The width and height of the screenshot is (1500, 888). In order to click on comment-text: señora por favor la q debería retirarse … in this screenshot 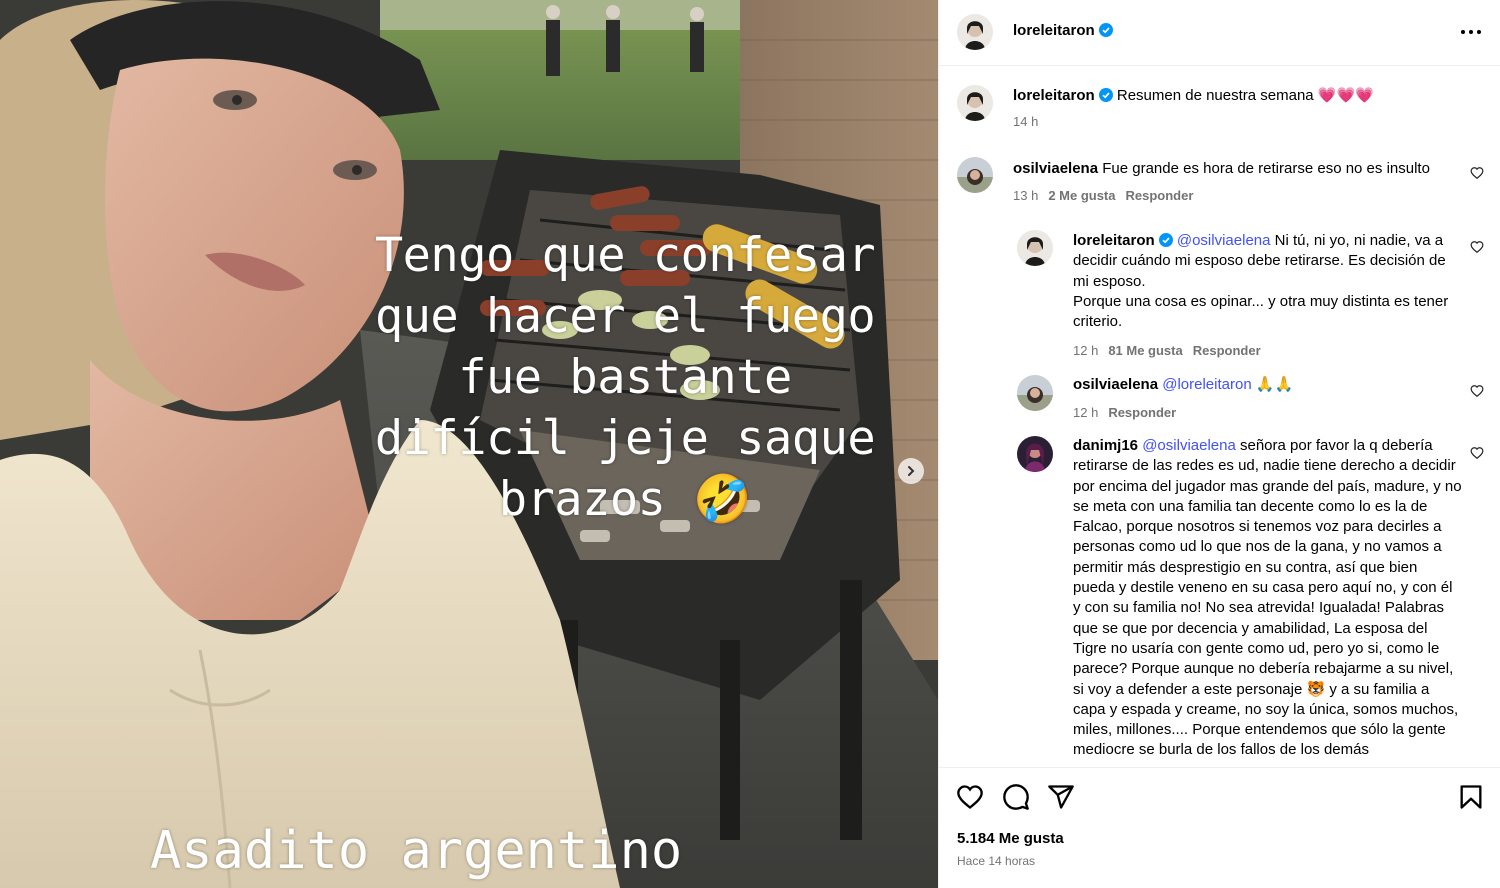, I will do `click(1267, 598)`.